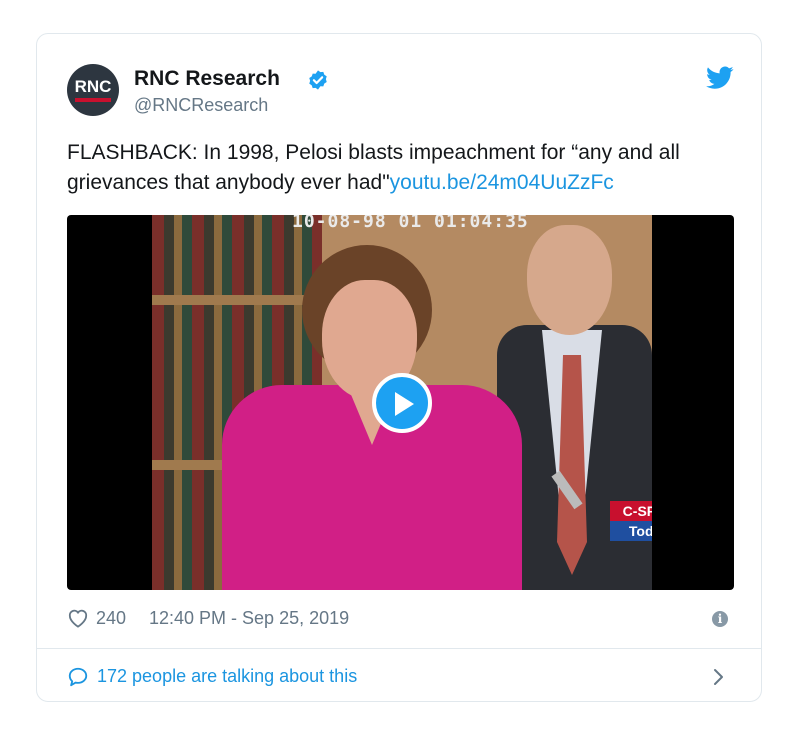 The width and height of the screenshot is (799, 741). Describe the element at coordinates (410, 223) in the screenshot. I see `video-timestamp-overlay: 10-08-98 01 01:04:35` at that location.